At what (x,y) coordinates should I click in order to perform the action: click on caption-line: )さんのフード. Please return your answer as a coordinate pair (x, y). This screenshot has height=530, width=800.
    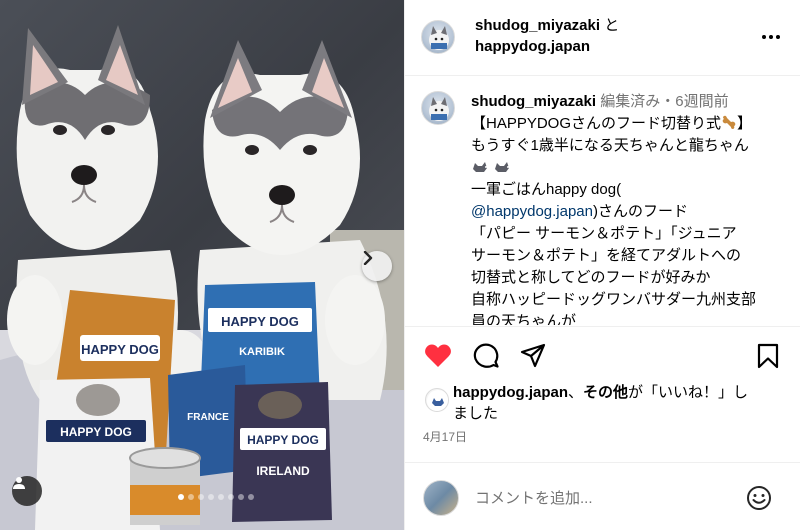
    Looking at the image, I should click on (640, 211).